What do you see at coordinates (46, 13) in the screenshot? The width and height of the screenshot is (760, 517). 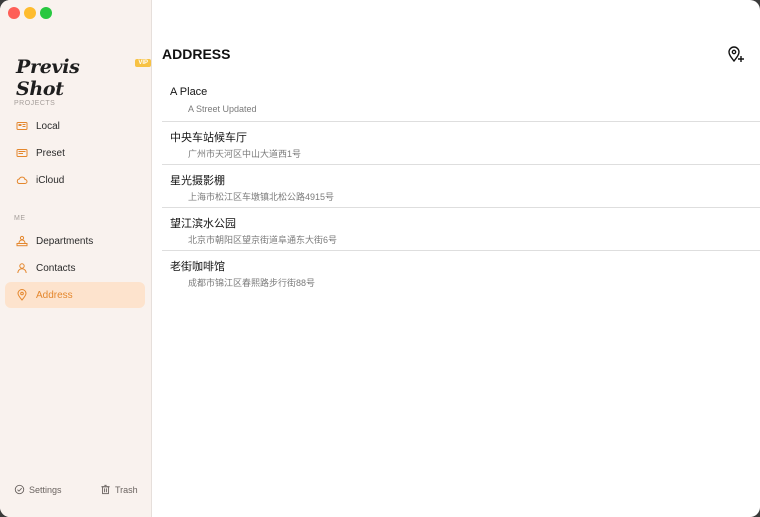 I see `zoom-window-button` at bounding box center [46, 13].